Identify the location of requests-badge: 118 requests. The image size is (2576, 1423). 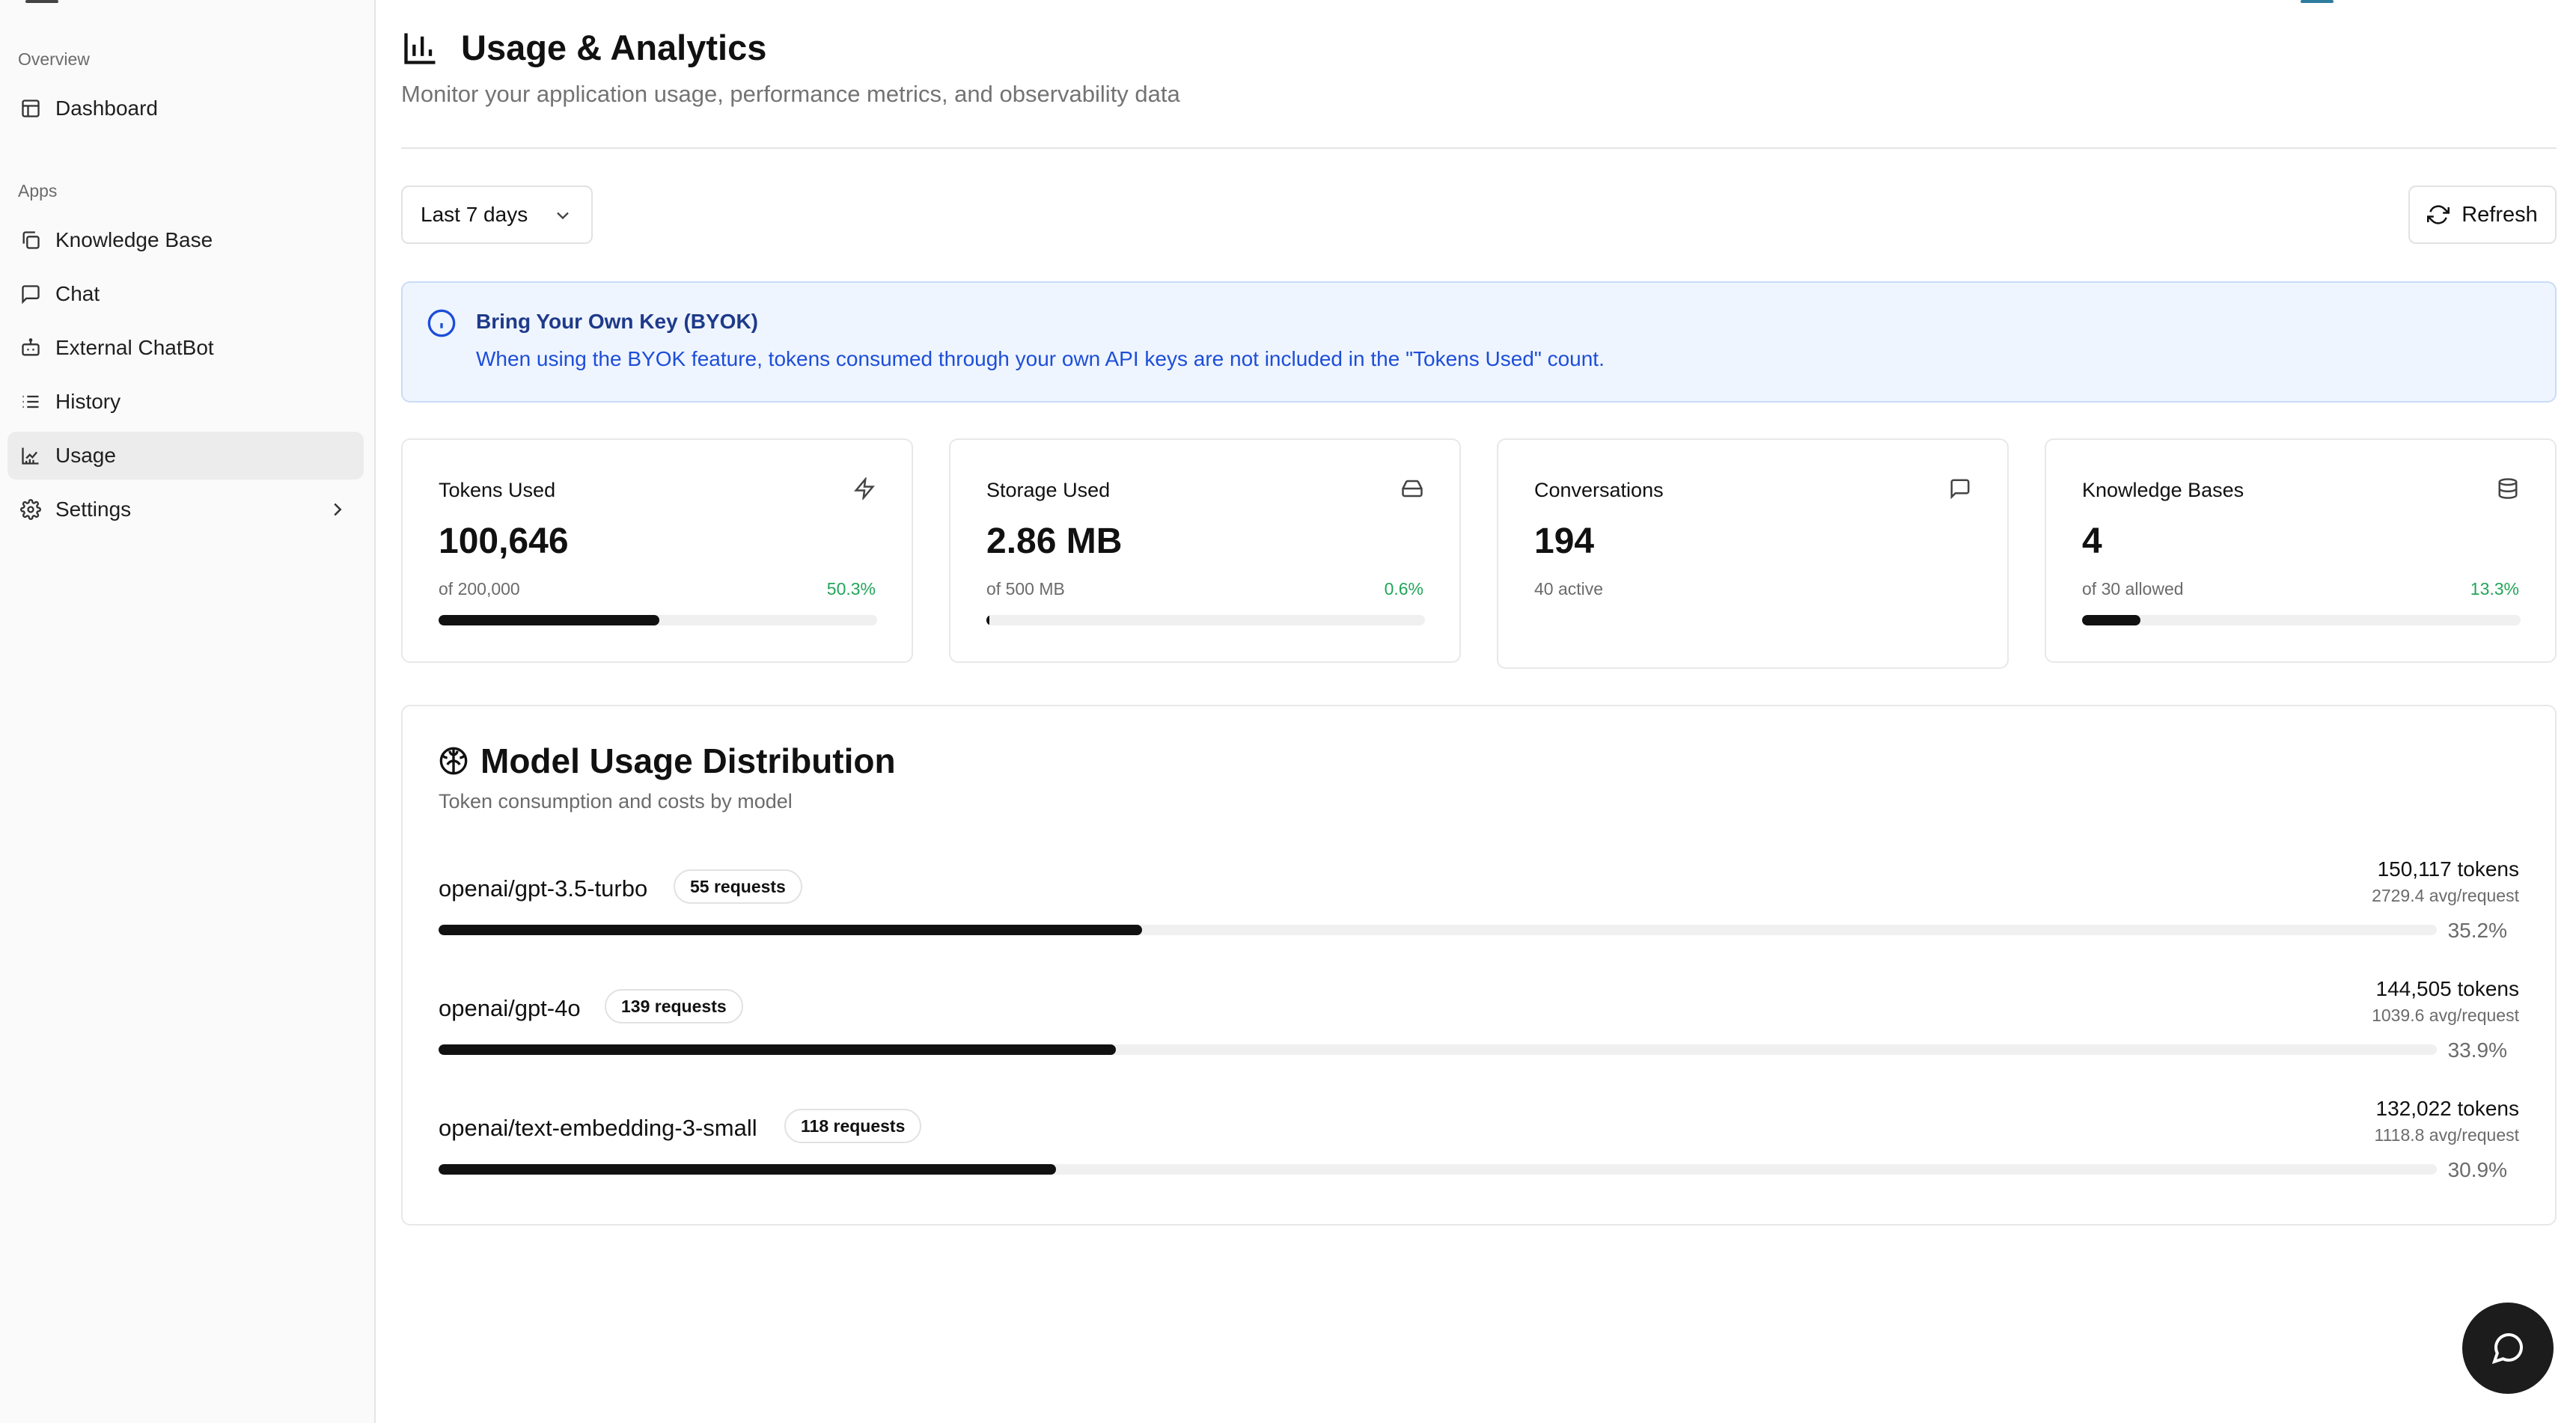
(853, 1126).